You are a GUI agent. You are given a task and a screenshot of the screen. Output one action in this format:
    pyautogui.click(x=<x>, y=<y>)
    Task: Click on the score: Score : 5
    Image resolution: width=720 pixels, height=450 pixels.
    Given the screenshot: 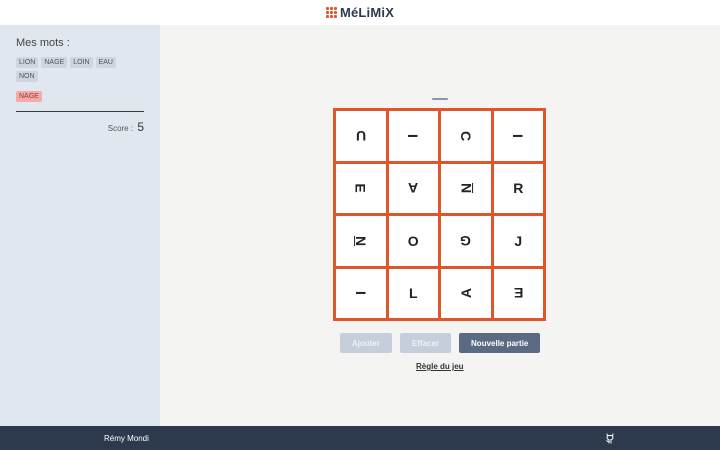 What is the action you would take?
    pyautogui.click(x=80, y=127)
    